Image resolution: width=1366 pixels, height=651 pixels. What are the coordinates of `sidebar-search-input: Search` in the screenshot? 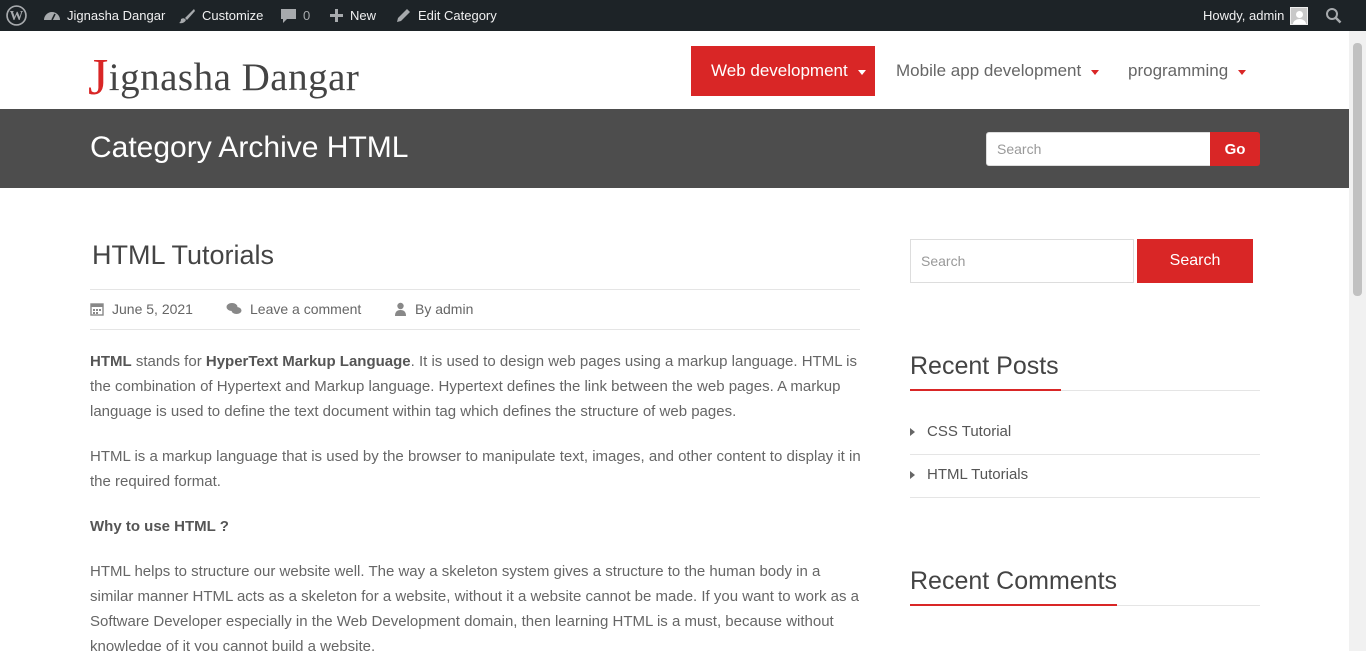 It's located at (1022, 261).